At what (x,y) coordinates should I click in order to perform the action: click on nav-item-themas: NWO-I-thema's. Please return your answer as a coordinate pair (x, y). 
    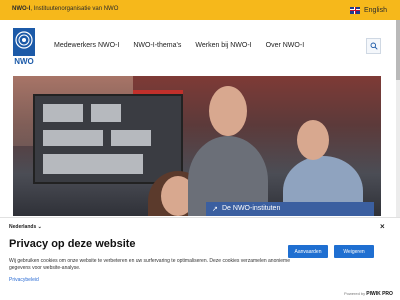
    Looking at the image, I should click on (157, 45).